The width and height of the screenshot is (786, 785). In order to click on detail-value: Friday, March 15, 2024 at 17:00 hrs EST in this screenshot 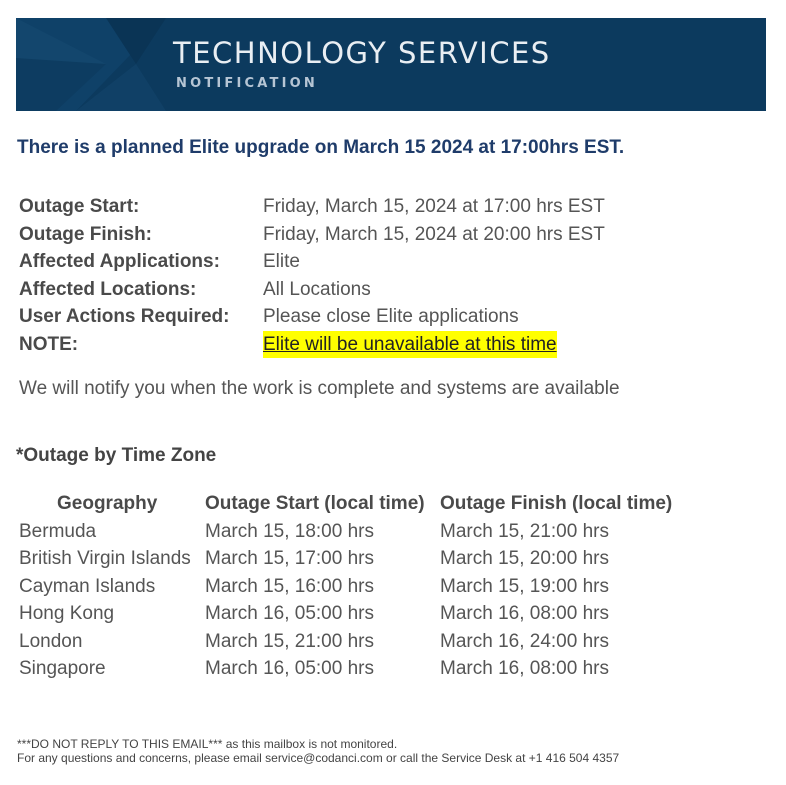, I will do `click(434, 206)`.